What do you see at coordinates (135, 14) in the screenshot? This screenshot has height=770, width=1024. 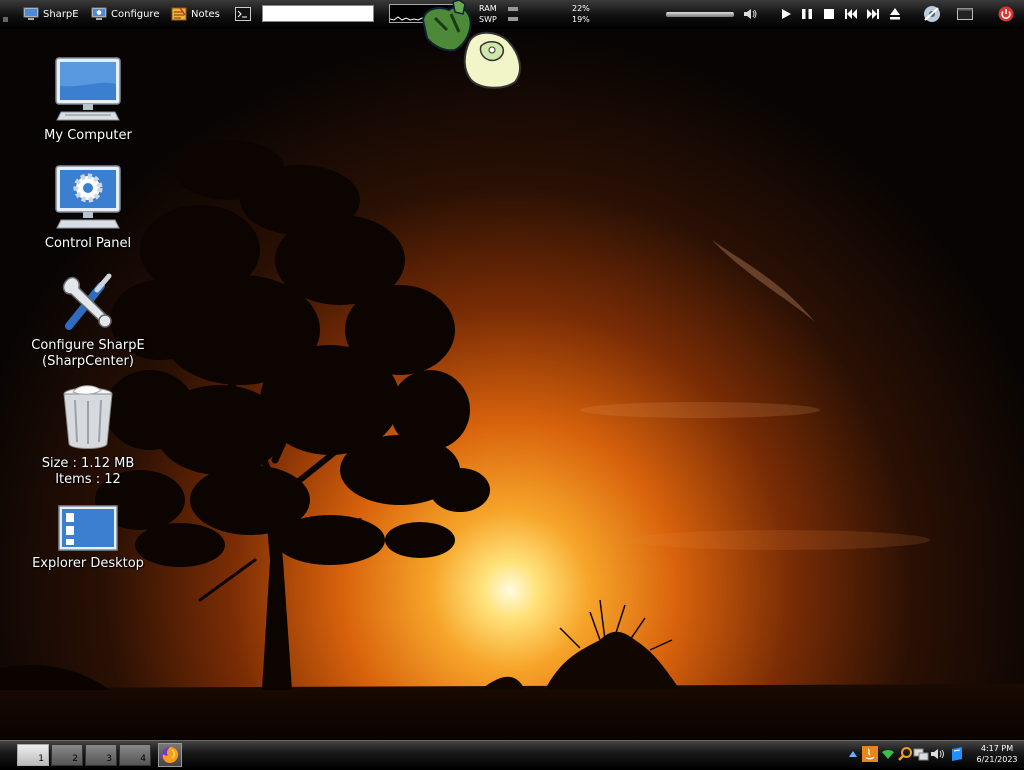 I see `configure-launcher-label: Configure` at bounding box center [135, 14].